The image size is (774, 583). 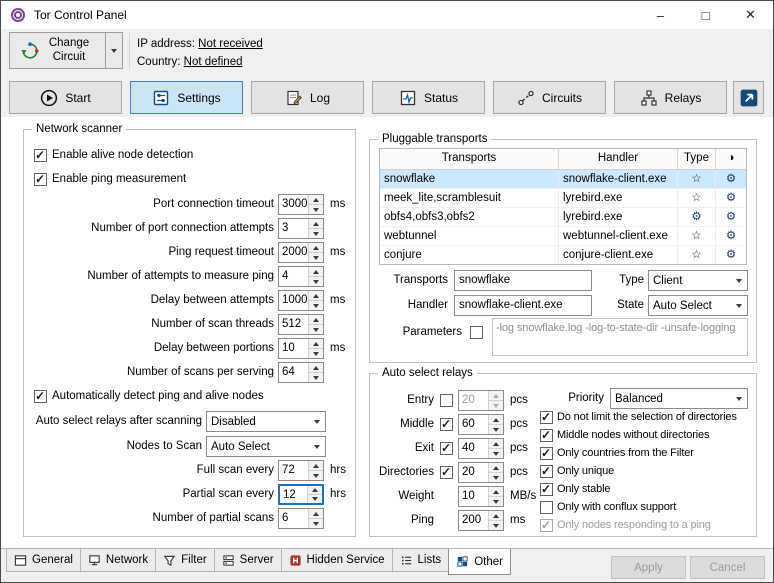 I want to click on middle-checkbox, so click(x=446, y=424).